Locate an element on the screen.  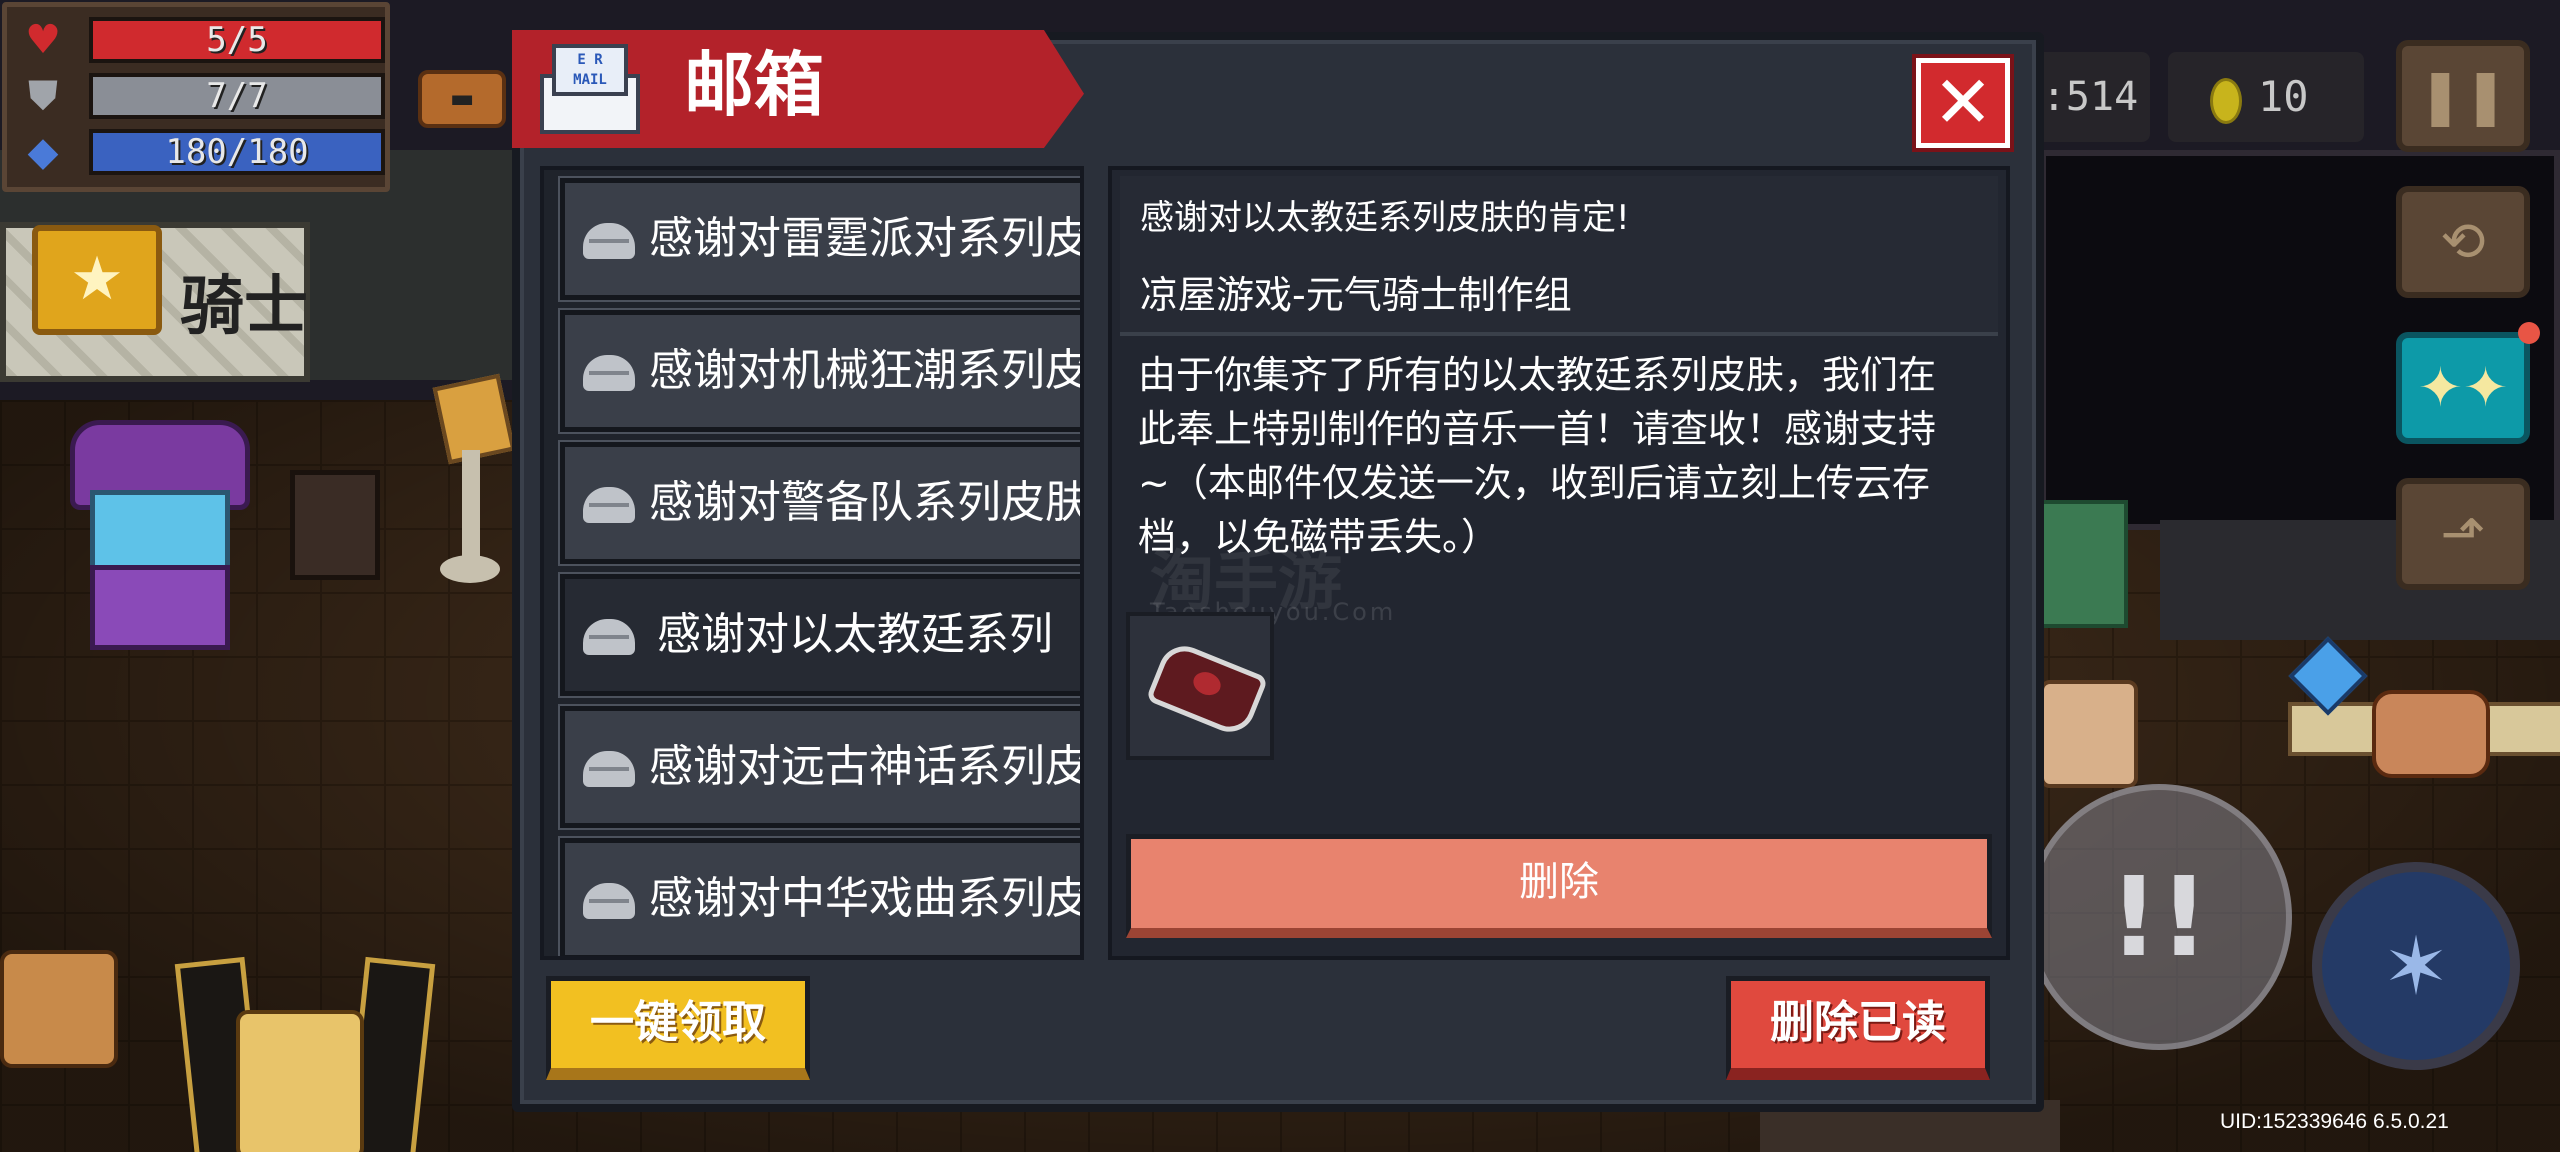
exit-icon: ⬏ is located at coordinates (2463, 534).